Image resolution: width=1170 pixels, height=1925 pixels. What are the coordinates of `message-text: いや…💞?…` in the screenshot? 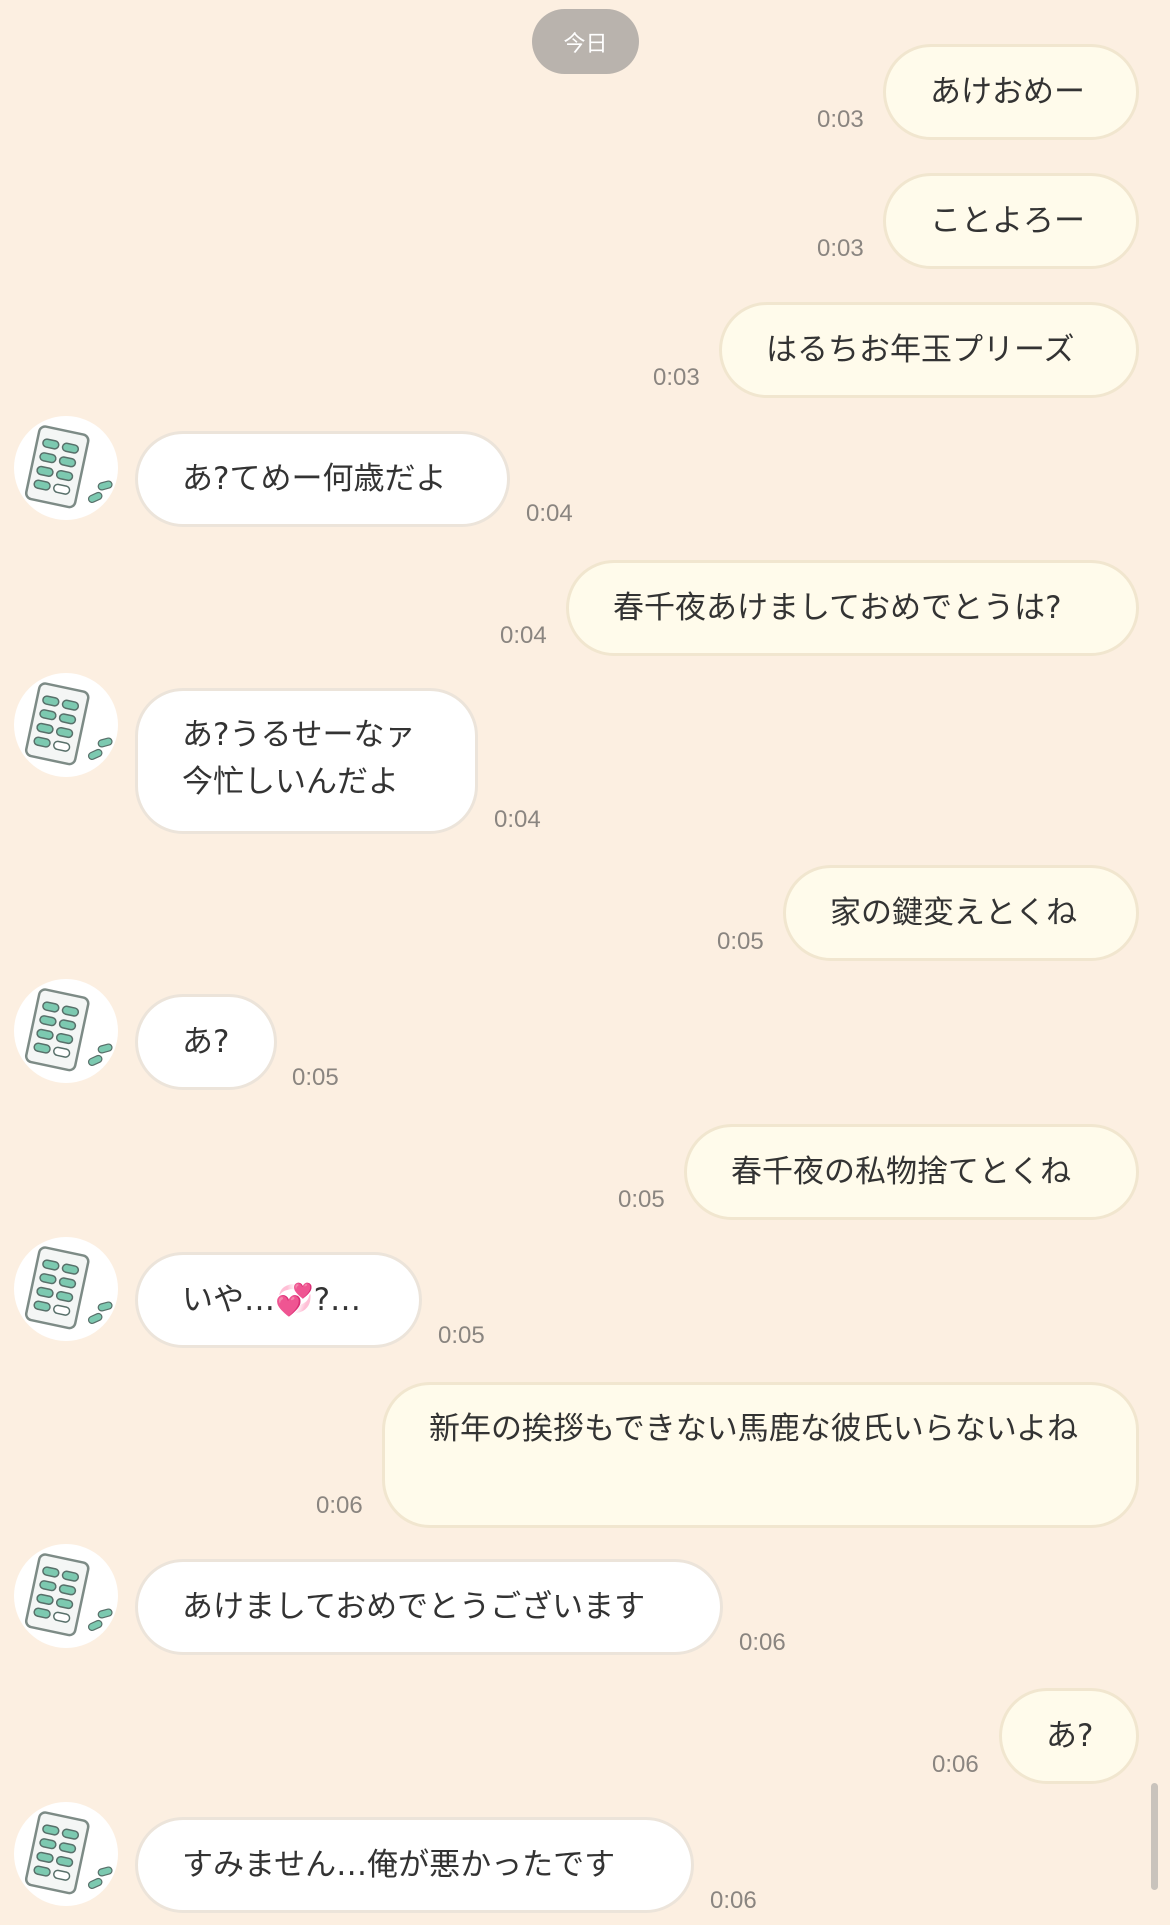 It's located at (272, 1299).